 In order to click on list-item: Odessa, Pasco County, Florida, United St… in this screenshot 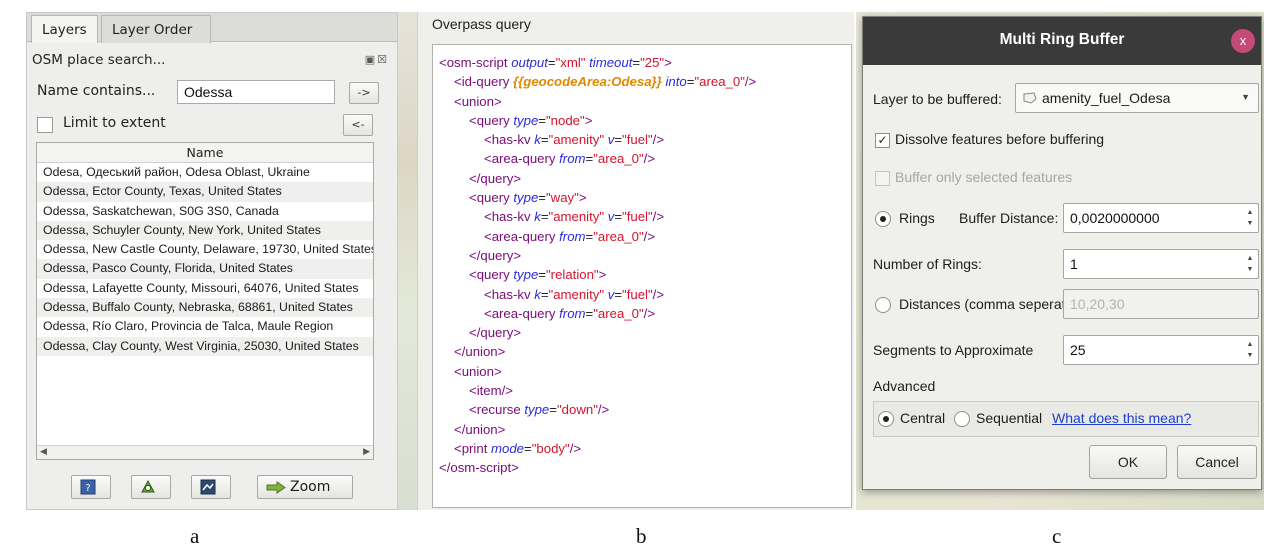, I will do `click(205, 269)`.